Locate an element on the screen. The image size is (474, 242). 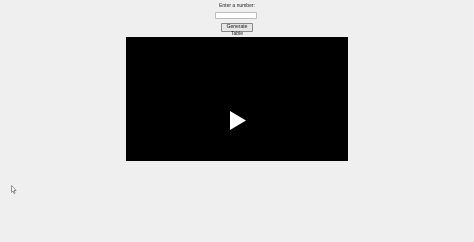
mouse-pointer-icon is located at coordinates (14, 189).